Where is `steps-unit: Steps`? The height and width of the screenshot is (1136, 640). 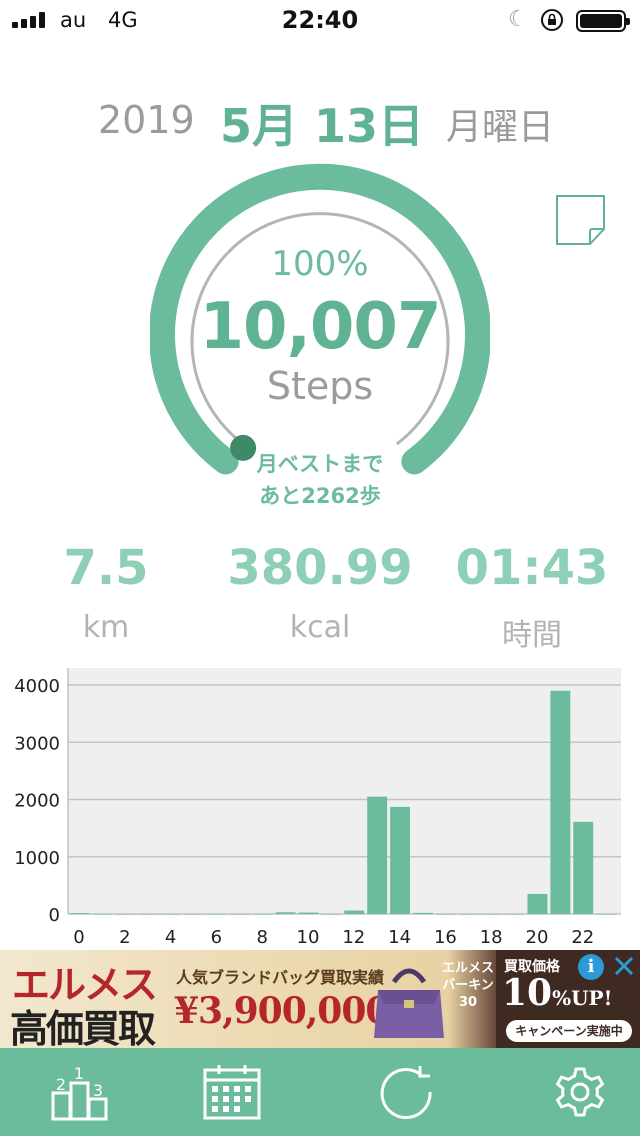 steps-unit: Steps is located at coordinates (320, 384).